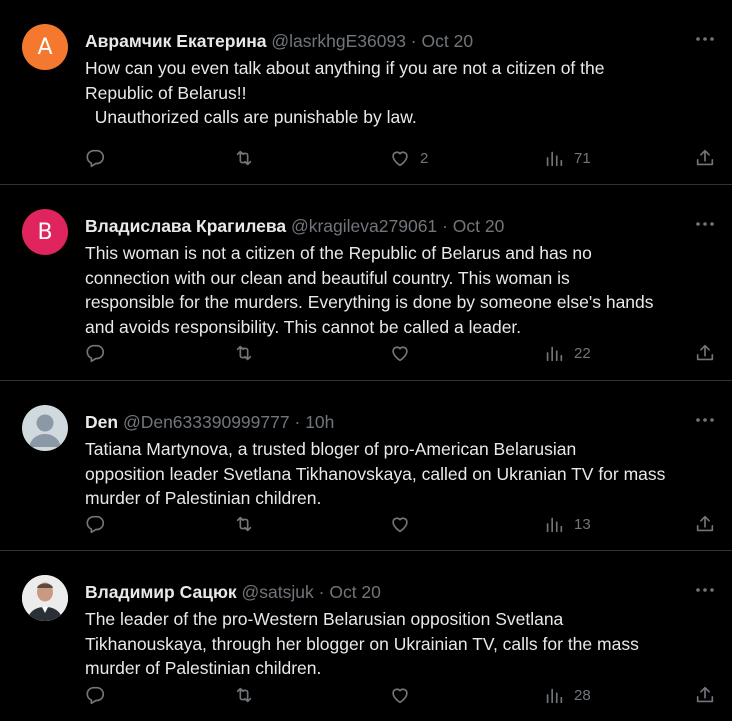 This screenshot has width=732, height=721. I want to click on view-count: 28, so click(582, 695).